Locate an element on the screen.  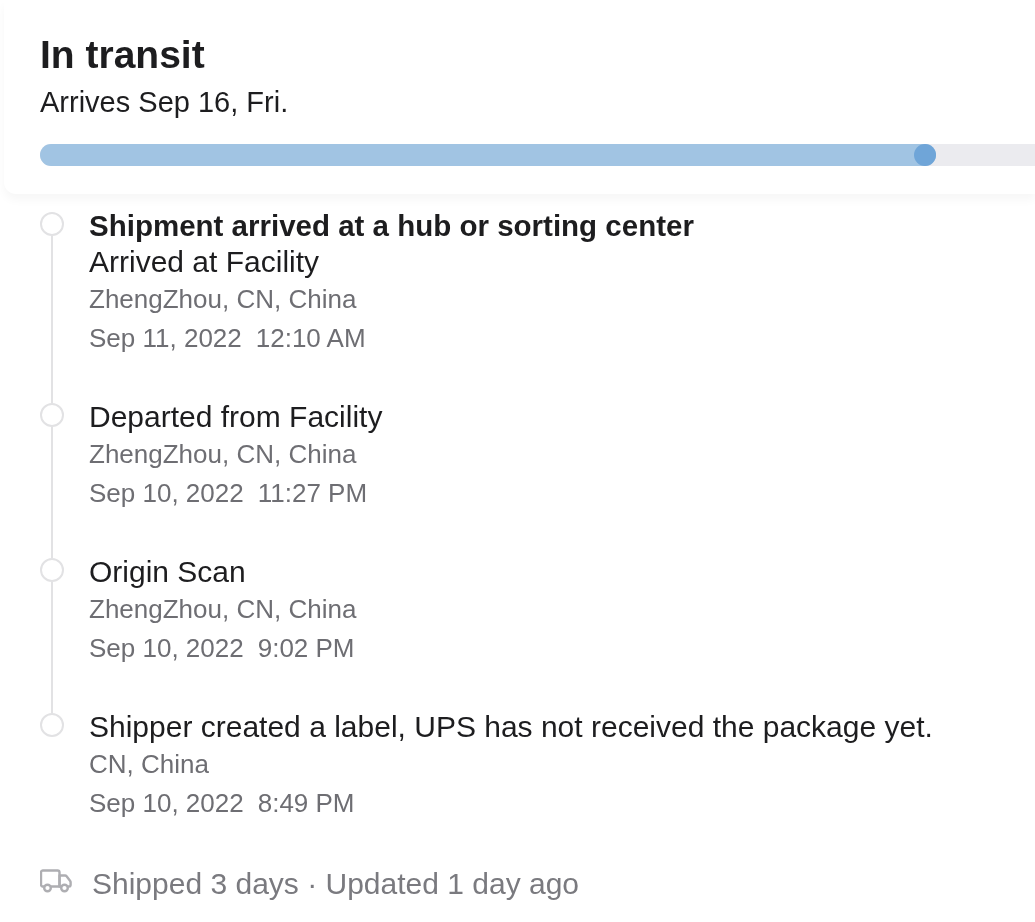
event-location: CN, China is located at coordinates (149, 764).